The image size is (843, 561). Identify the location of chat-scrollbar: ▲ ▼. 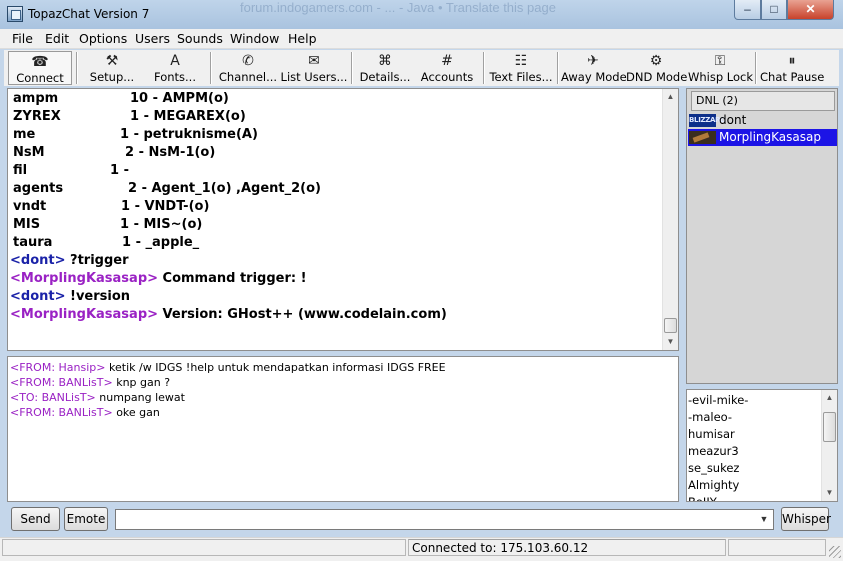
(670, 219).